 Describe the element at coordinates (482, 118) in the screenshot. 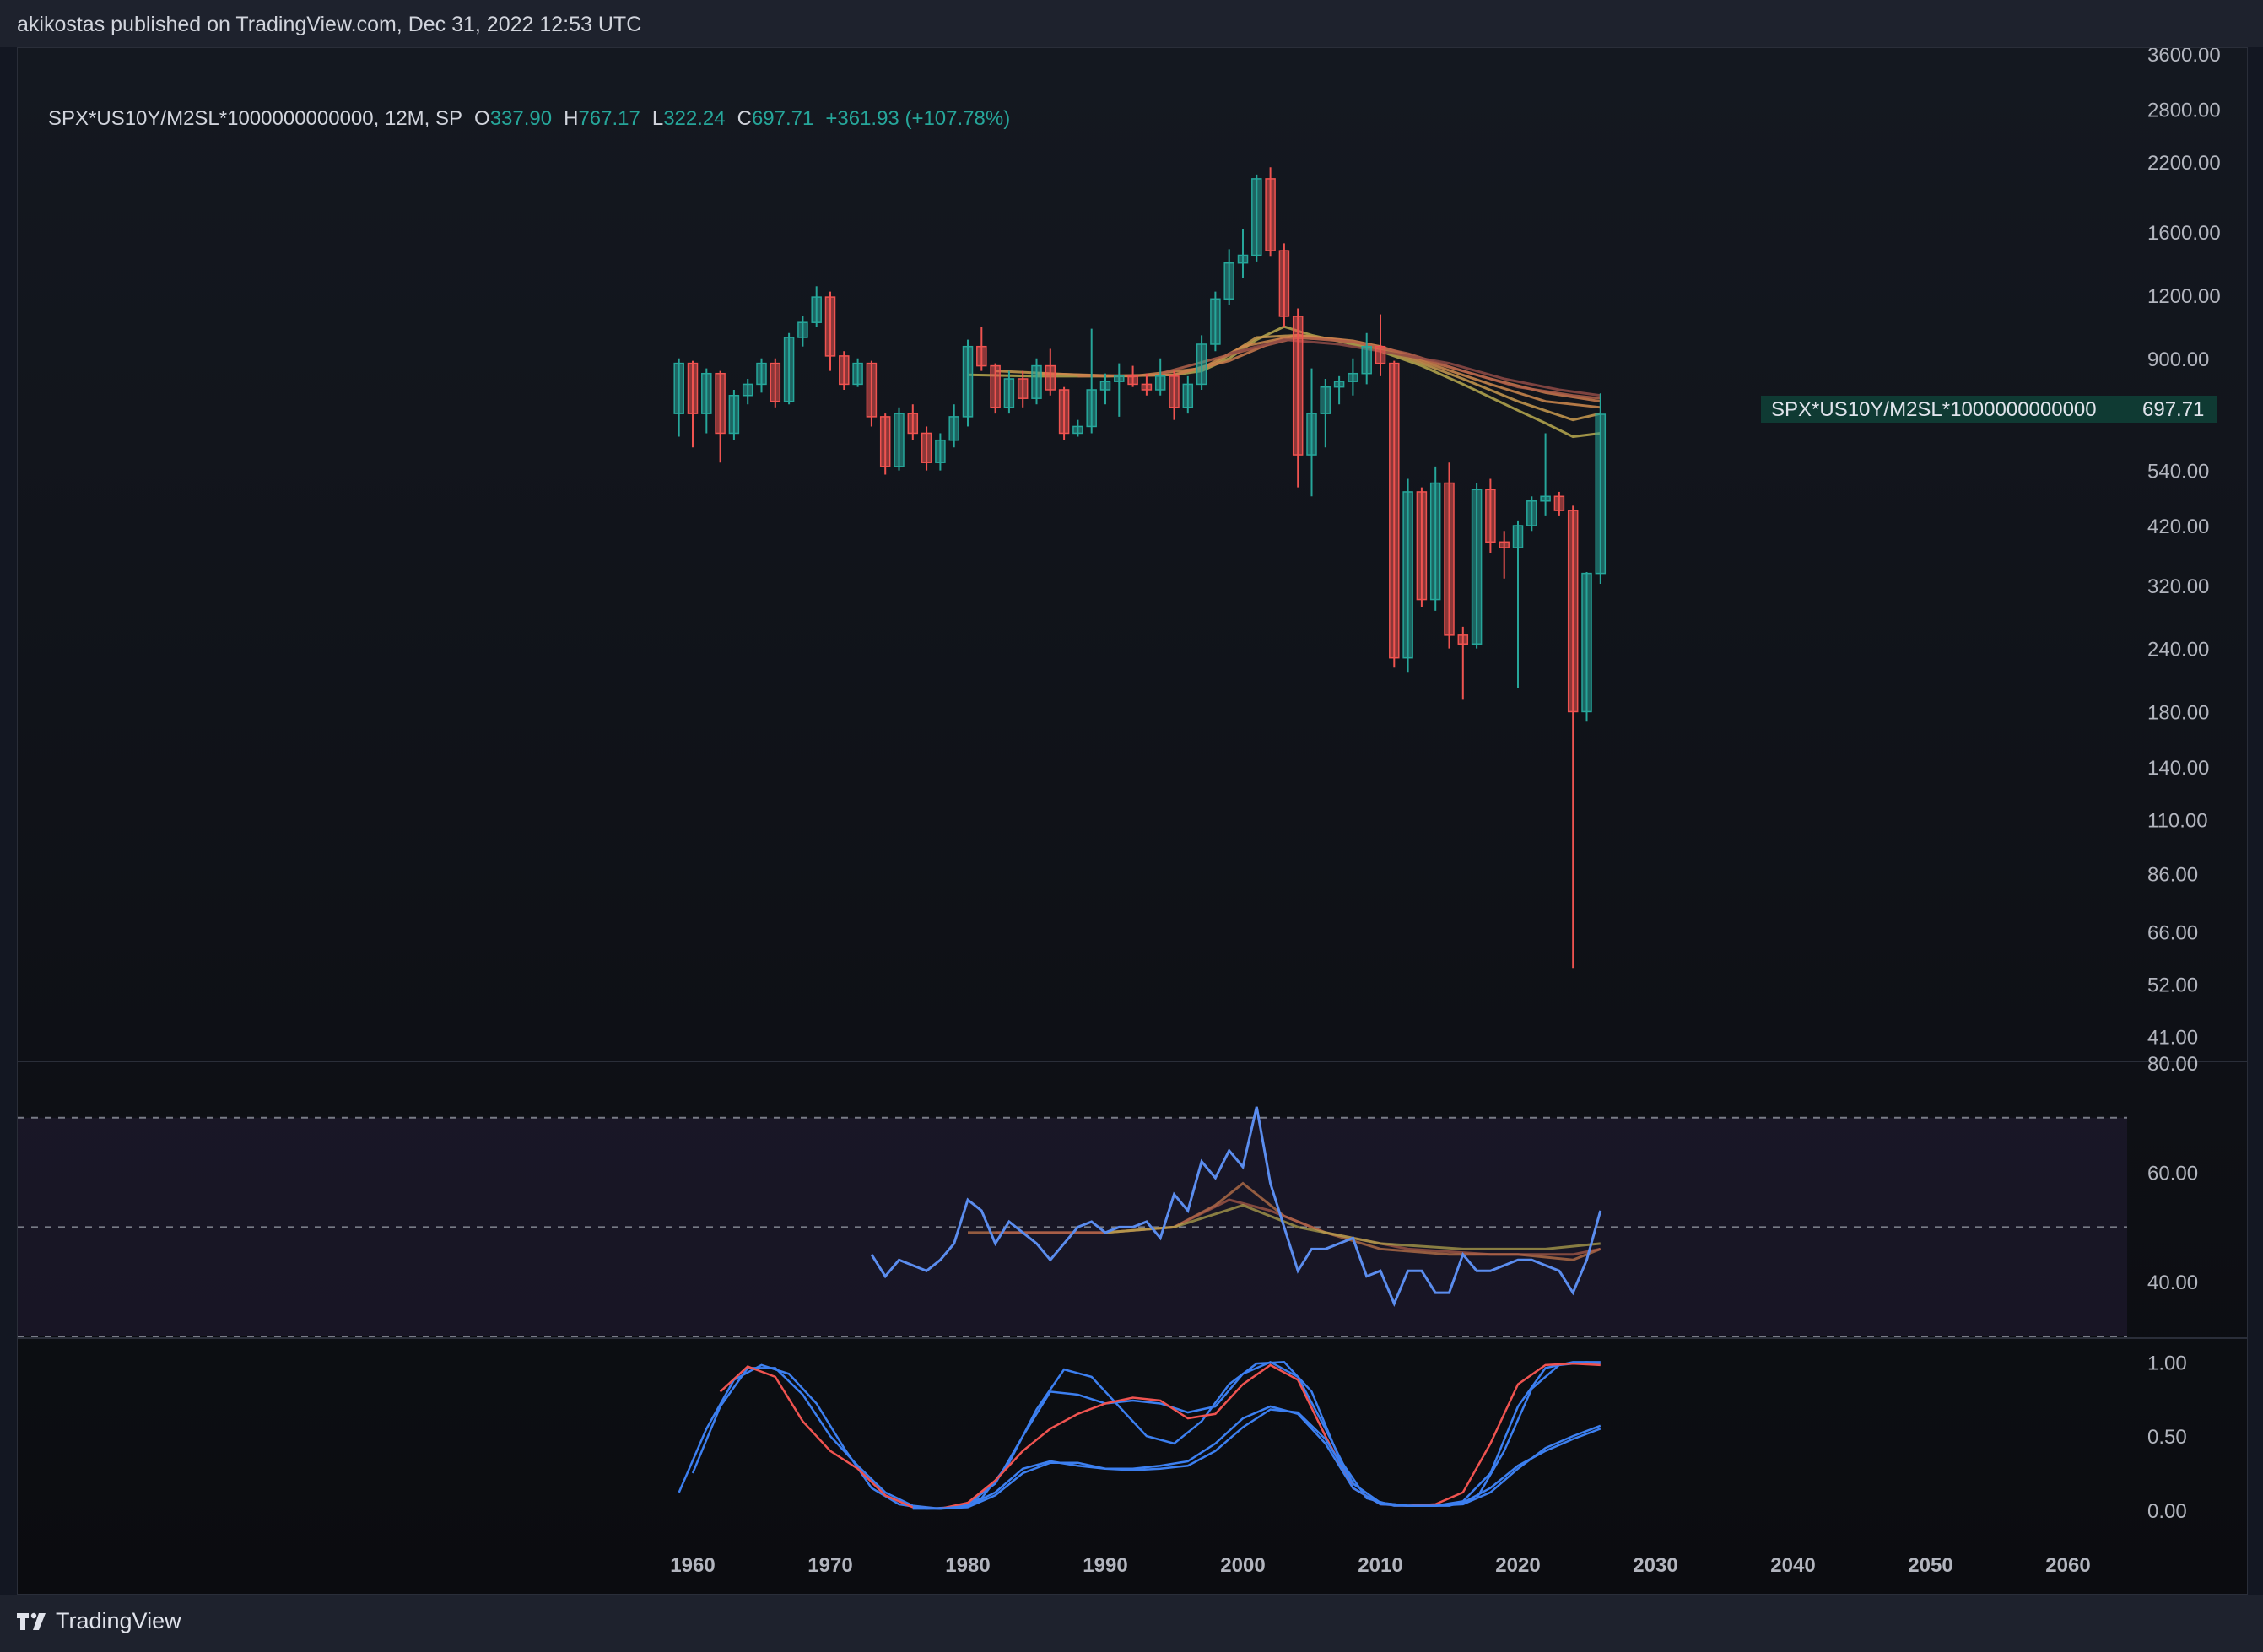

I see `legend-open-label: O` at that location.